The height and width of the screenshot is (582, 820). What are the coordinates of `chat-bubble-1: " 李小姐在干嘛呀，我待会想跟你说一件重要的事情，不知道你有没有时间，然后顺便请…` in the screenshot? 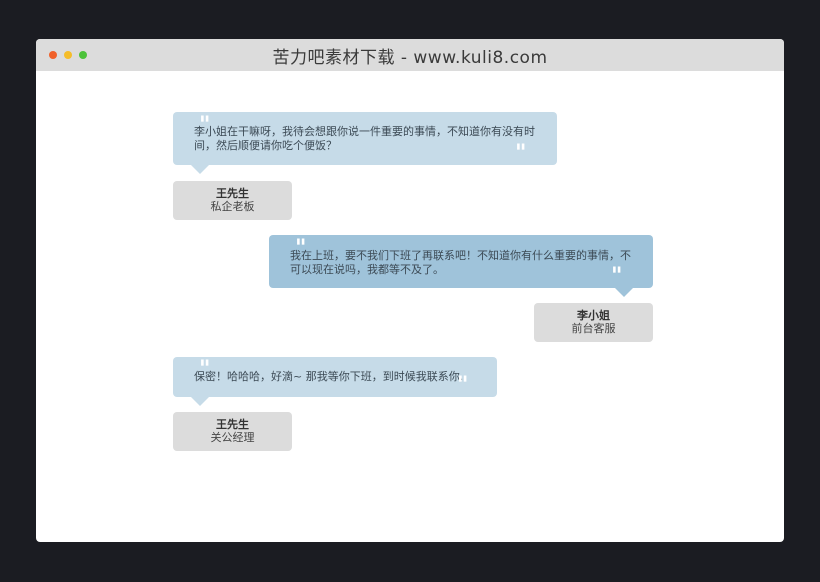 It's located at (365, 143).